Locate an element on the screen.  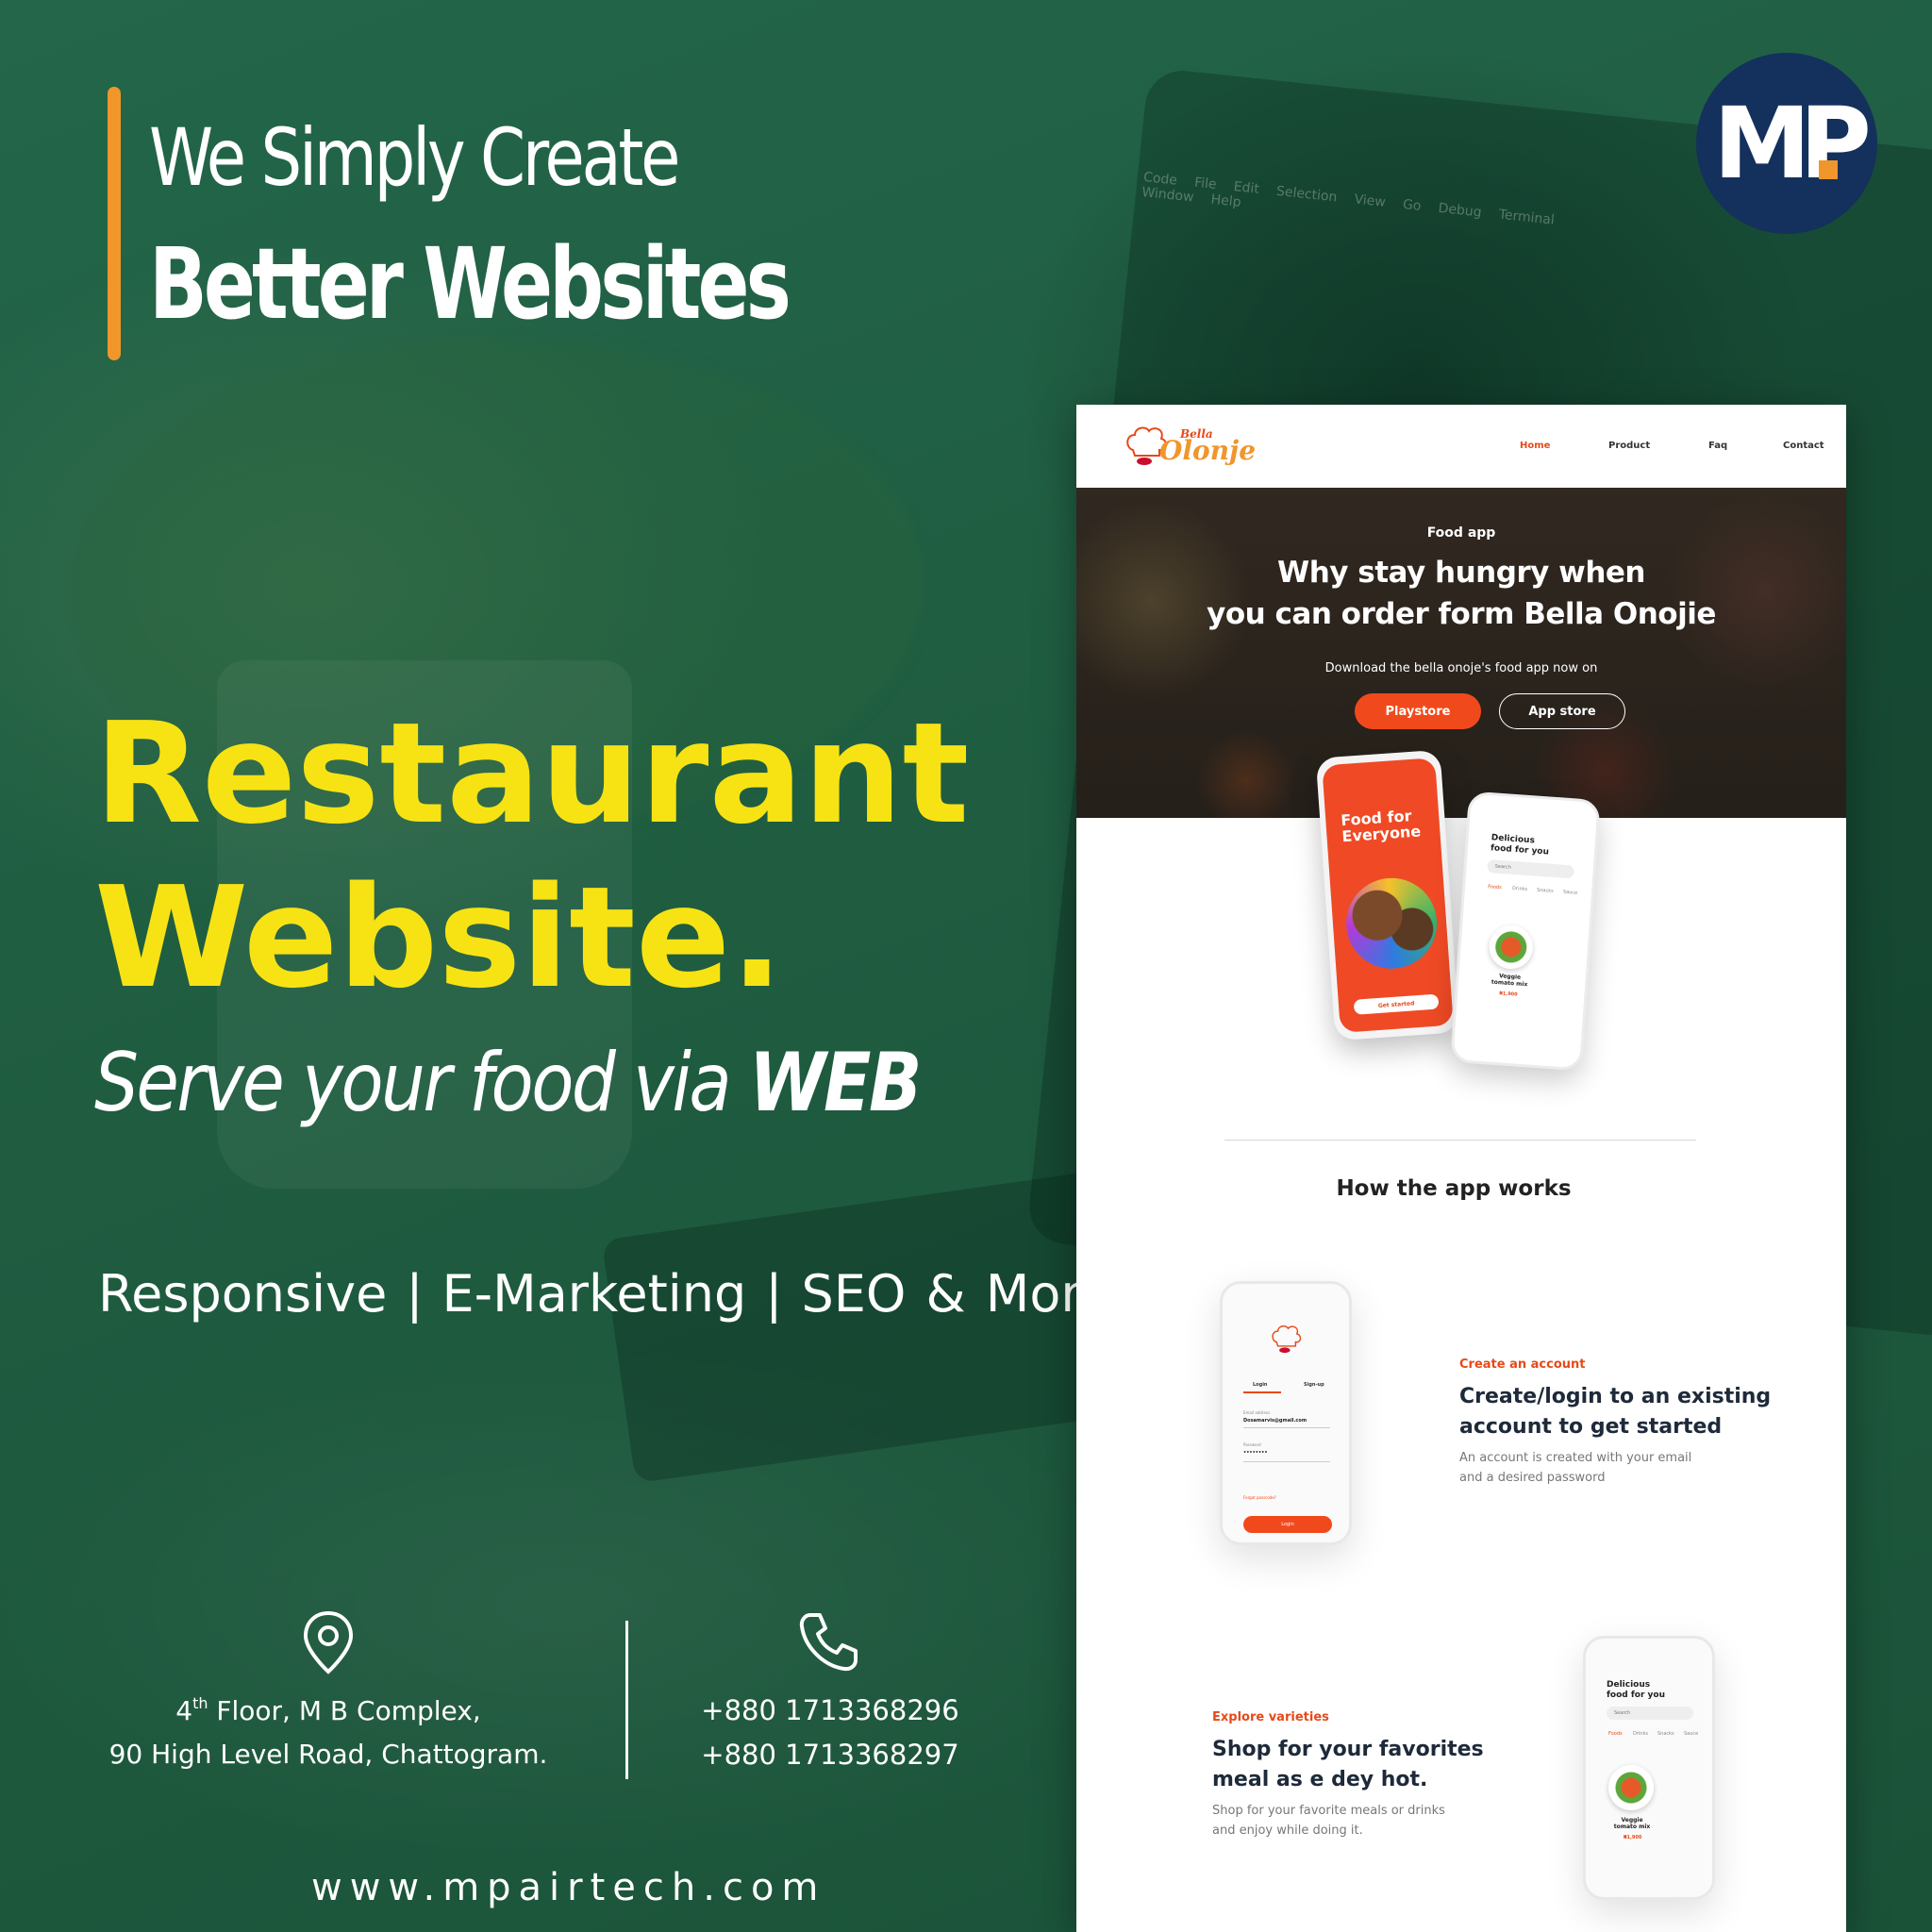
step2-tab: Foods is located at coordinates (1616, 1734).